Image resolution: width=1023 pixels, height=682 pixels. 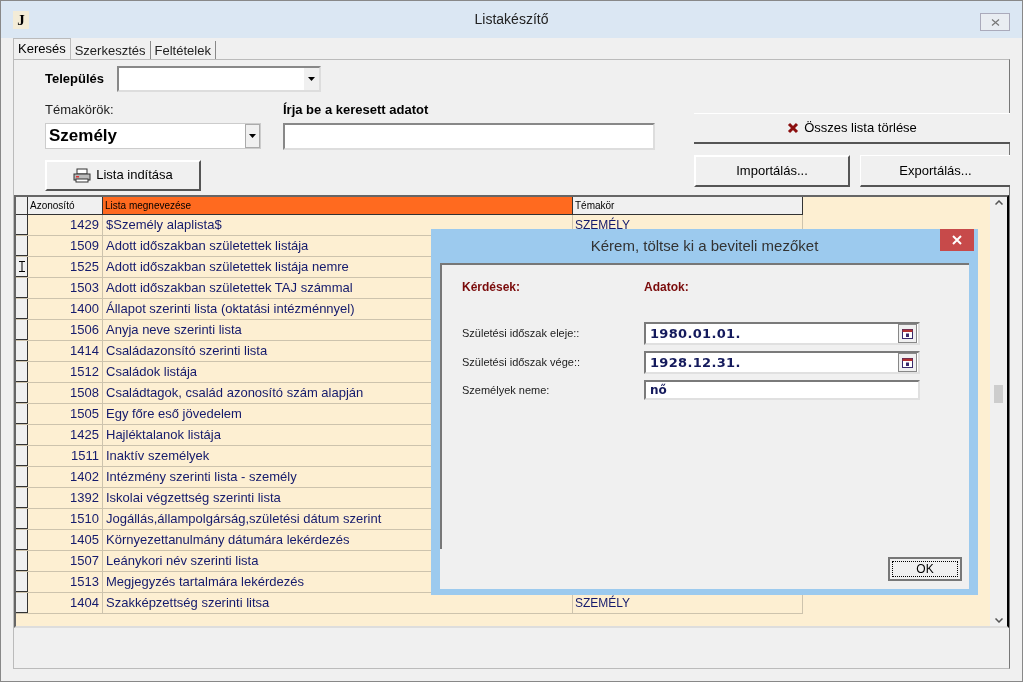 What do you see at coordinates (356, 110) in the screenshot?
I see `field-label: Írja be a keresett adatot` at bounding box center [356, 110].